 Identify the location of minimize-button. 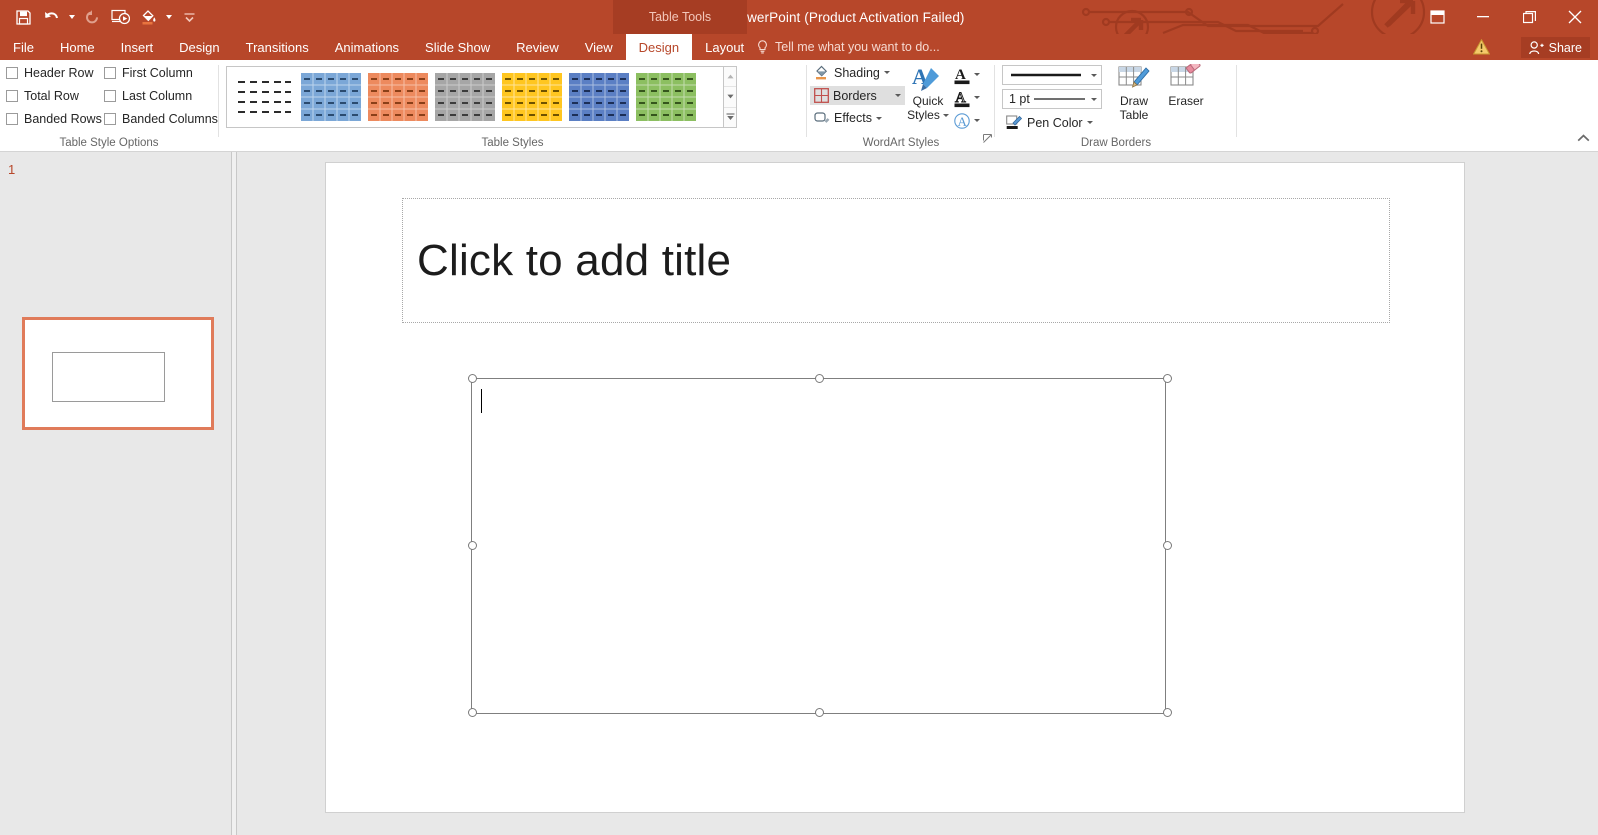
(1483, 17).